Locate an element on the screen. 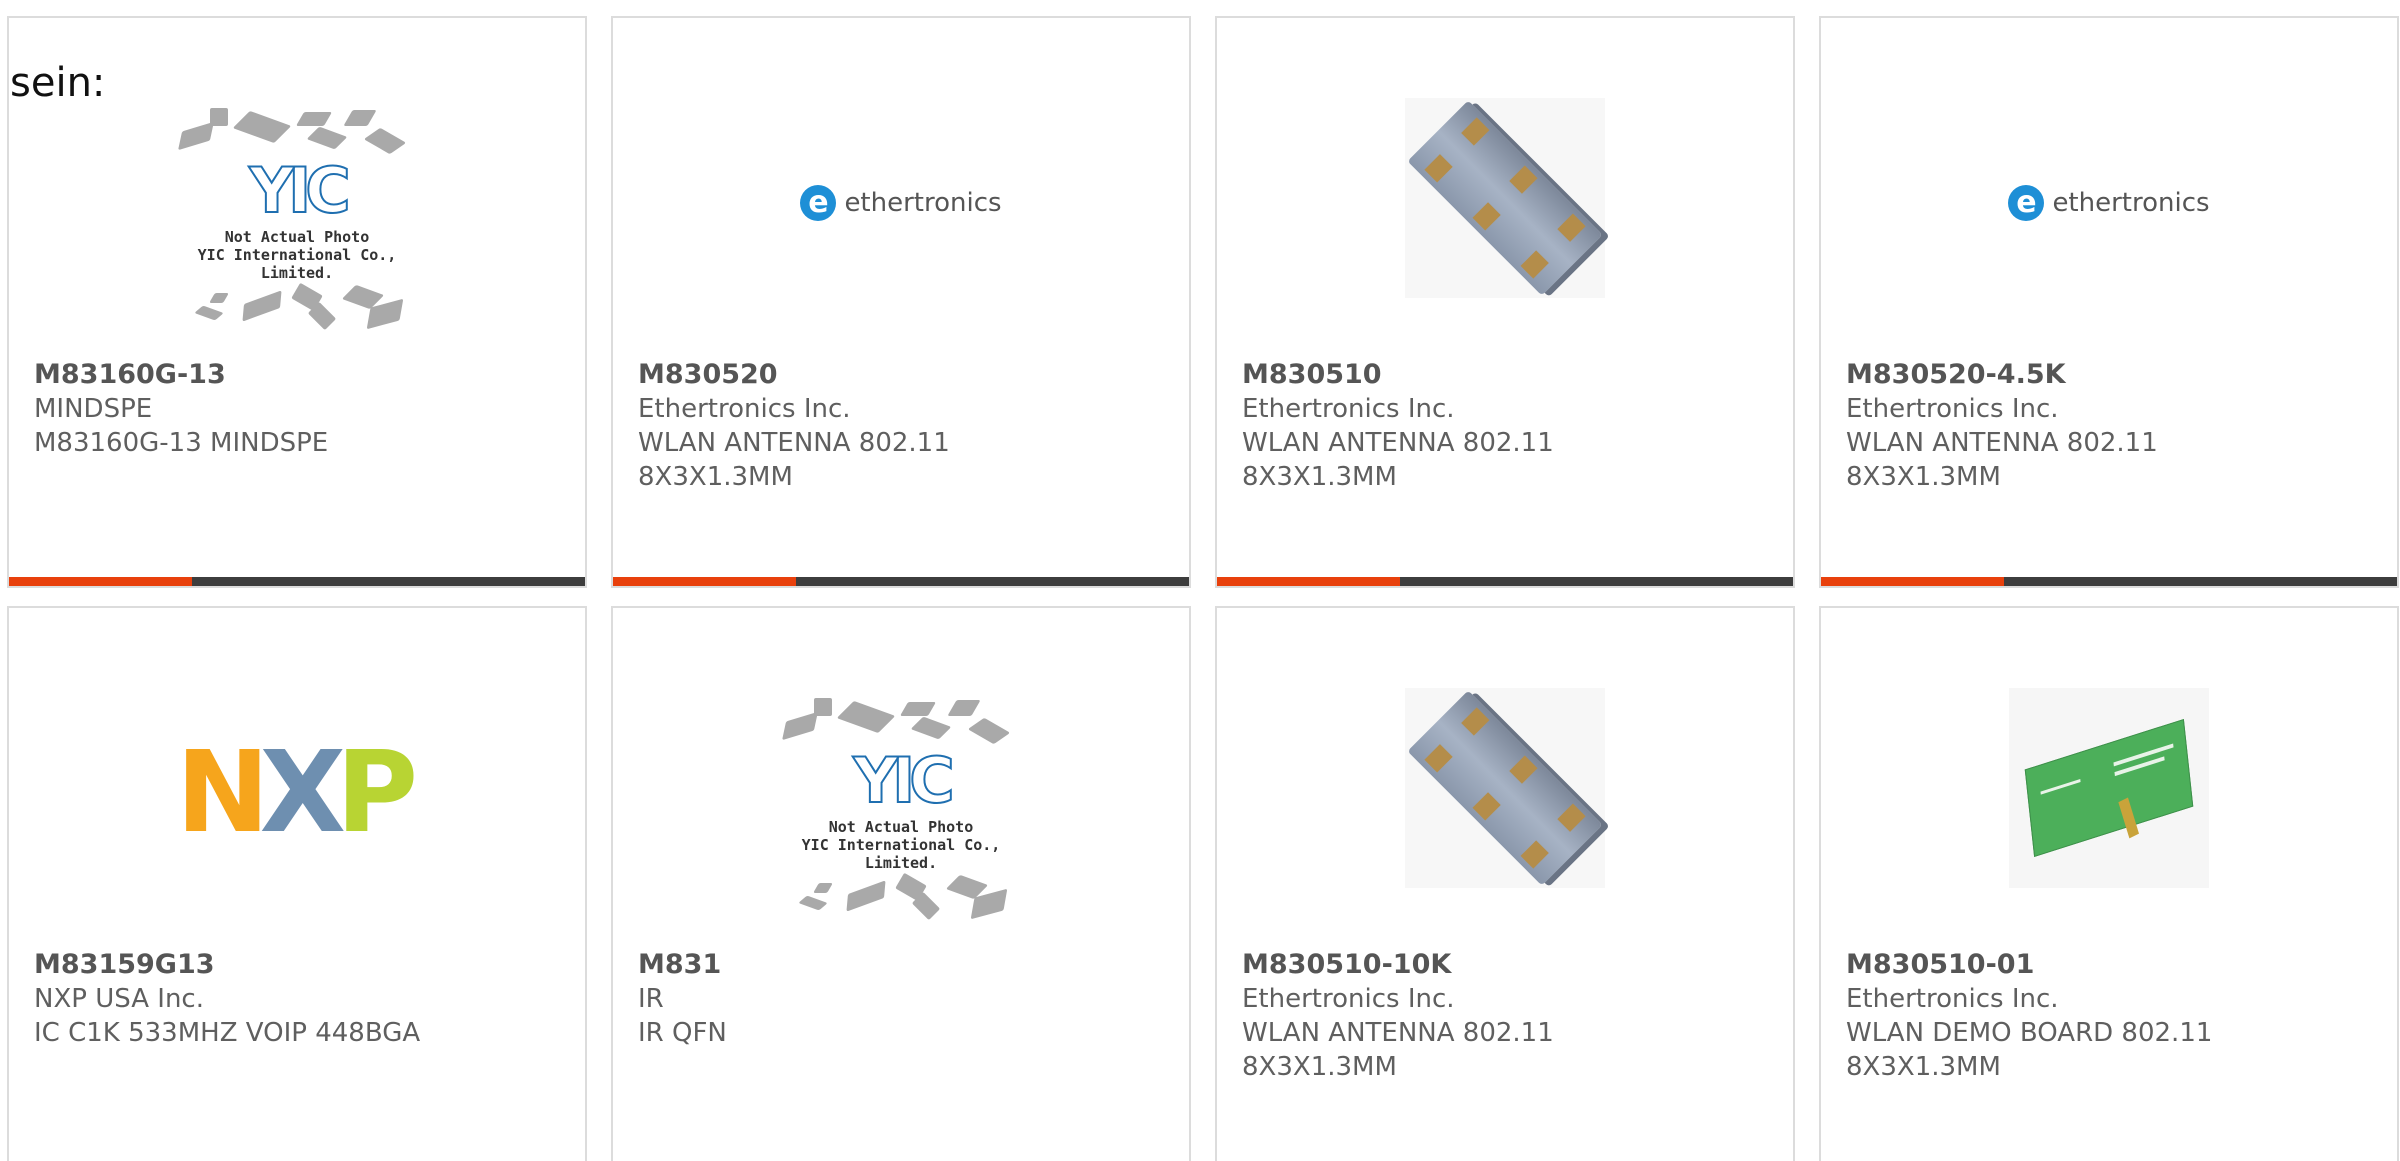 This screenshot has height=1161, width=2400. part-number: M830520 is located at coordinates (903, 375).